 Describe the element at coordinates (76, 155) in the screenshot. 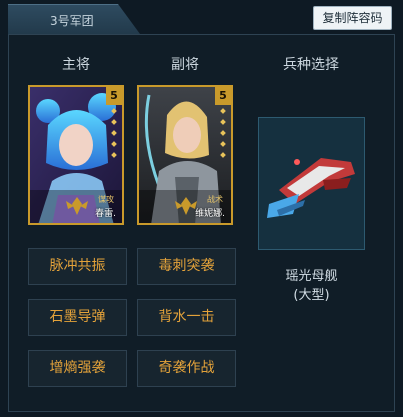

I see `main-general-card: 5 谋攻 春雷.` at that location.